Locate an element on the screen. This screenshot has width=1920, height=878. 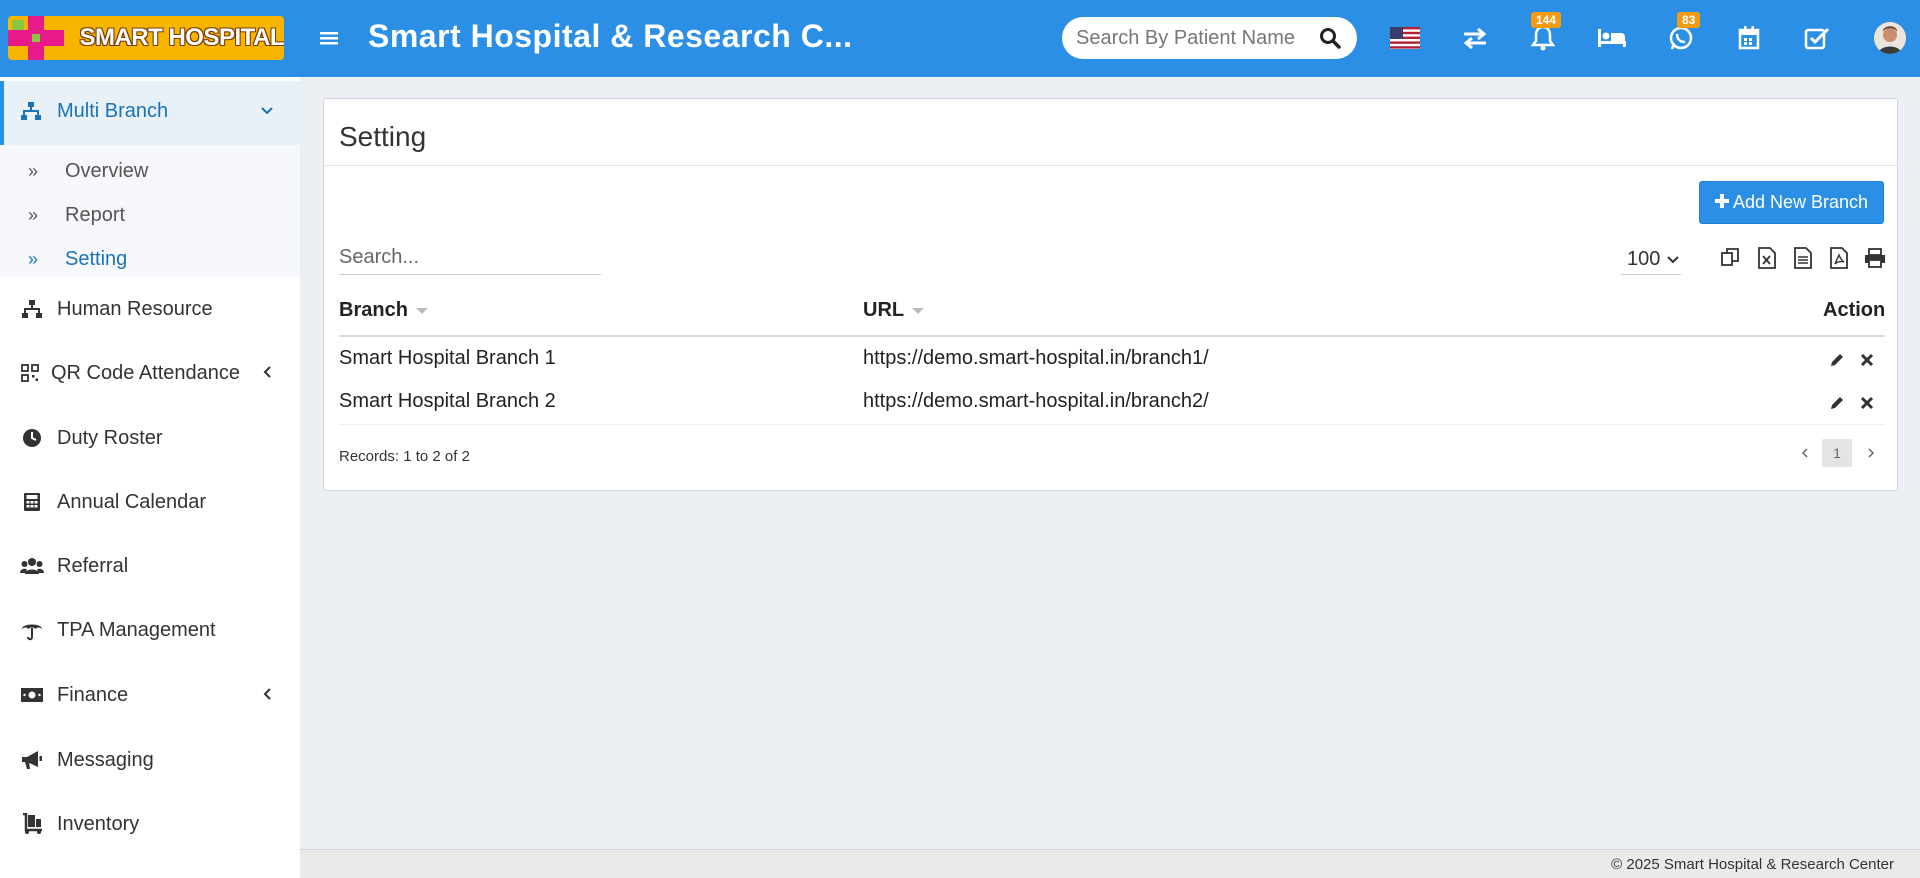
table-bottom-divider is located at coordinates (1112, 424).